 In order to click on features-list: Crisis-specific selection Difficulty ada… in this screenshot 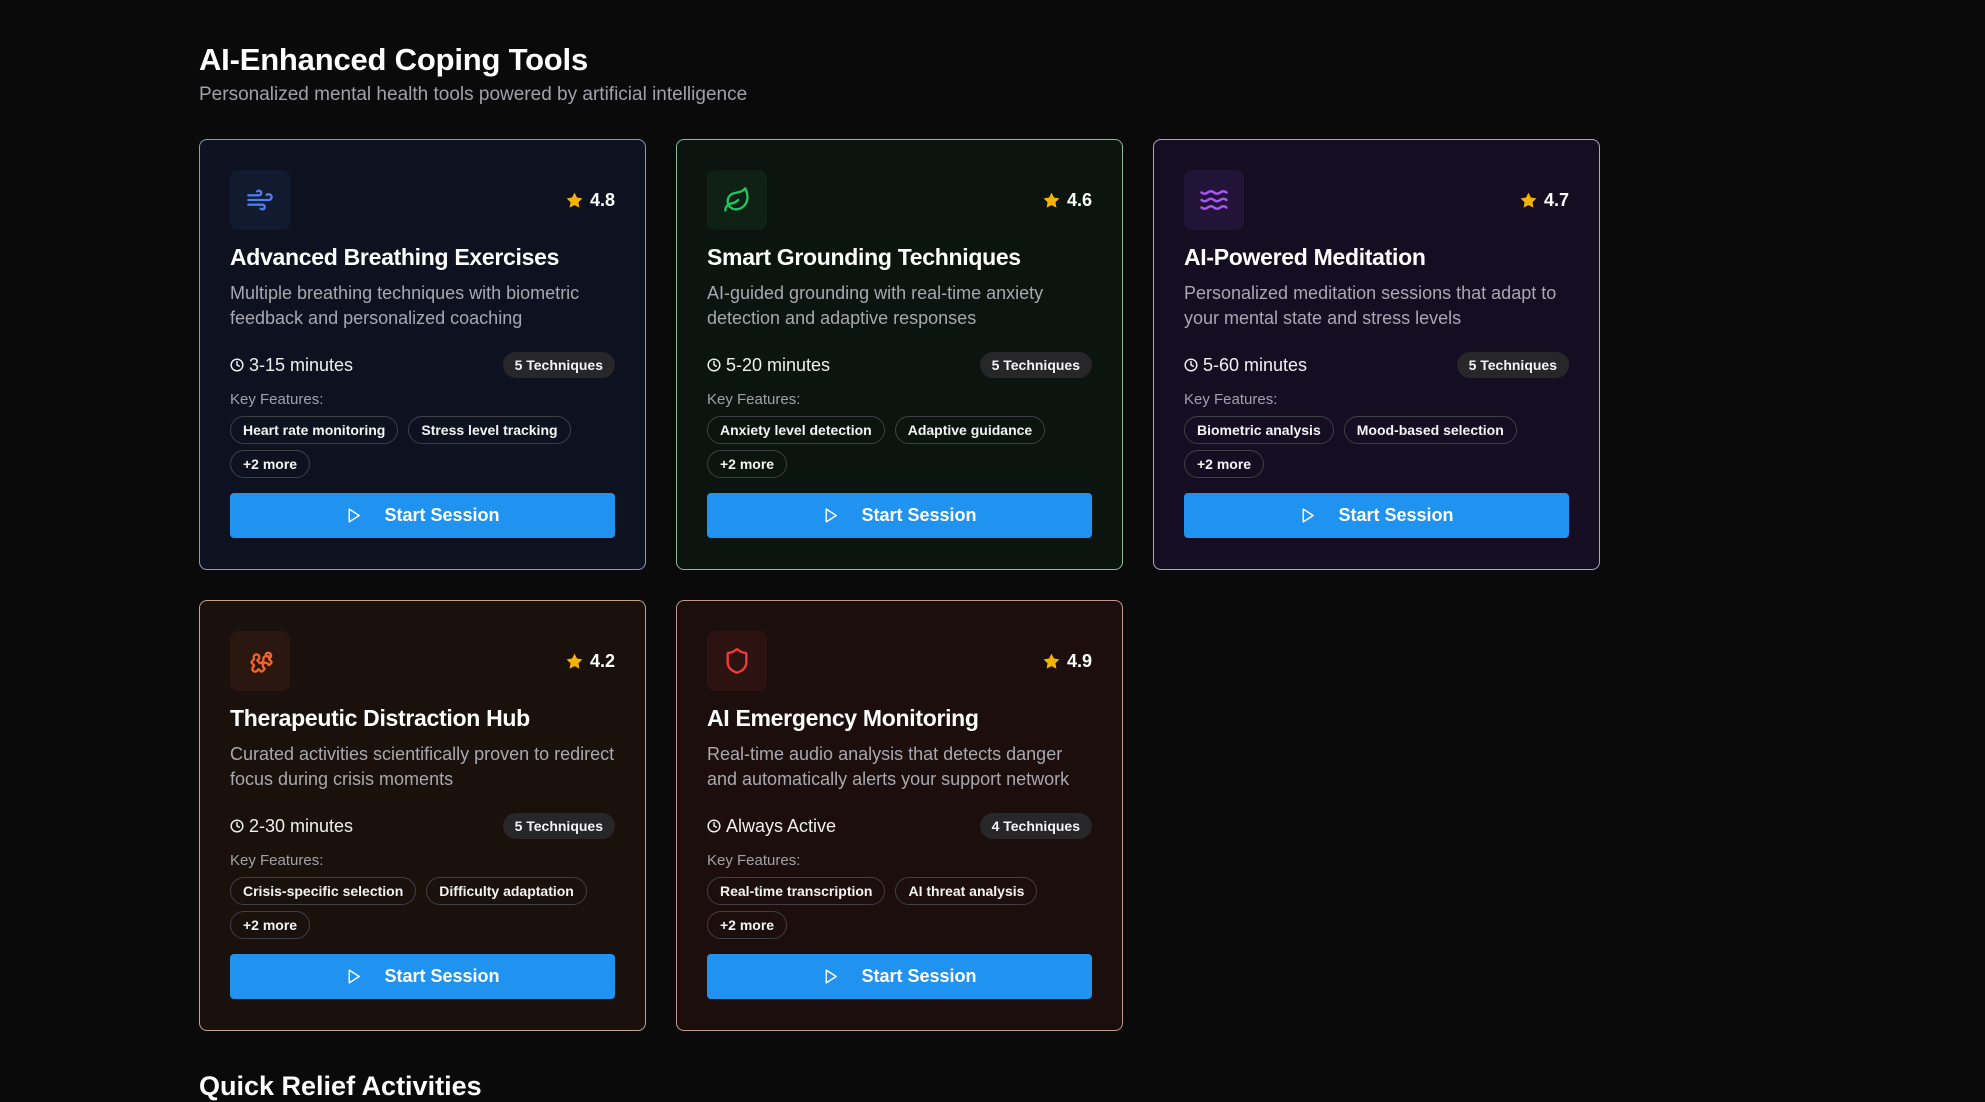, I will do `click(423, 908)`.